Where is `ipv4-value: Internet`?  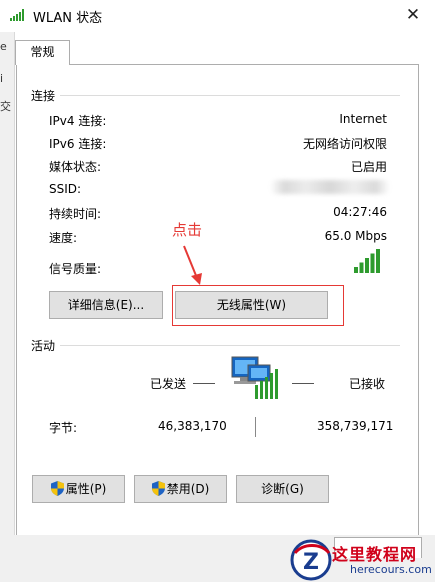 ipv4-value: Internet is located at coordinates (363, 119).